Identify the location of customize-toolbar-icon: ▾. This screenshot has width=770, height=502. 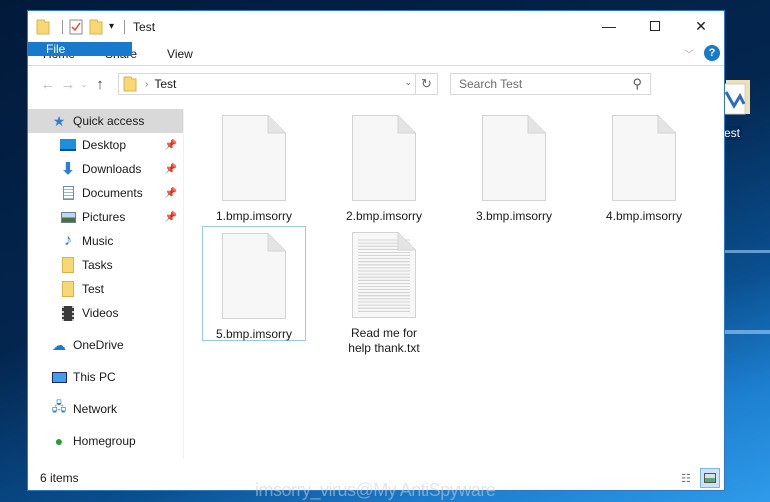
(111, 26).